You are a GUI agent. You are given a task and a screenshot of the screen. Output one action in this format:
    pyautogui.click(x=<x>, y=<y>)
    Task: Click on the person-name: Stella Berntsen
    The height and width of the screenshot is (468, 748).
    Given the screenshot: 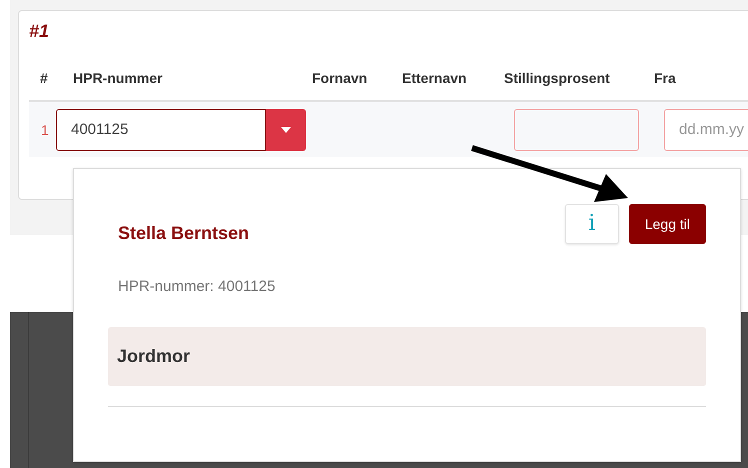 What is the action you would take?
    pyautogui.click(x=184, y=233)
    